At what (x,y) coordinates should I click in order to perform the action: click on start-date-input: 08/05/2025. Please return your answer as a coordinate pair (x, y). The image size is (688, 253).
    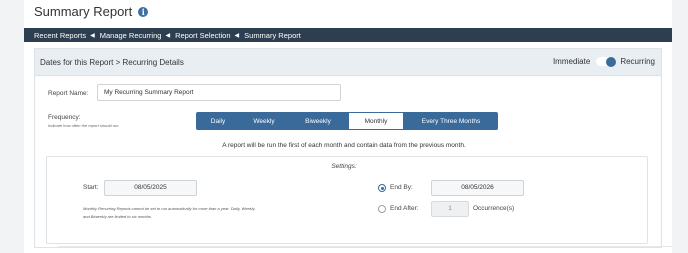
    Looking at the image, I should click on (150, 188).